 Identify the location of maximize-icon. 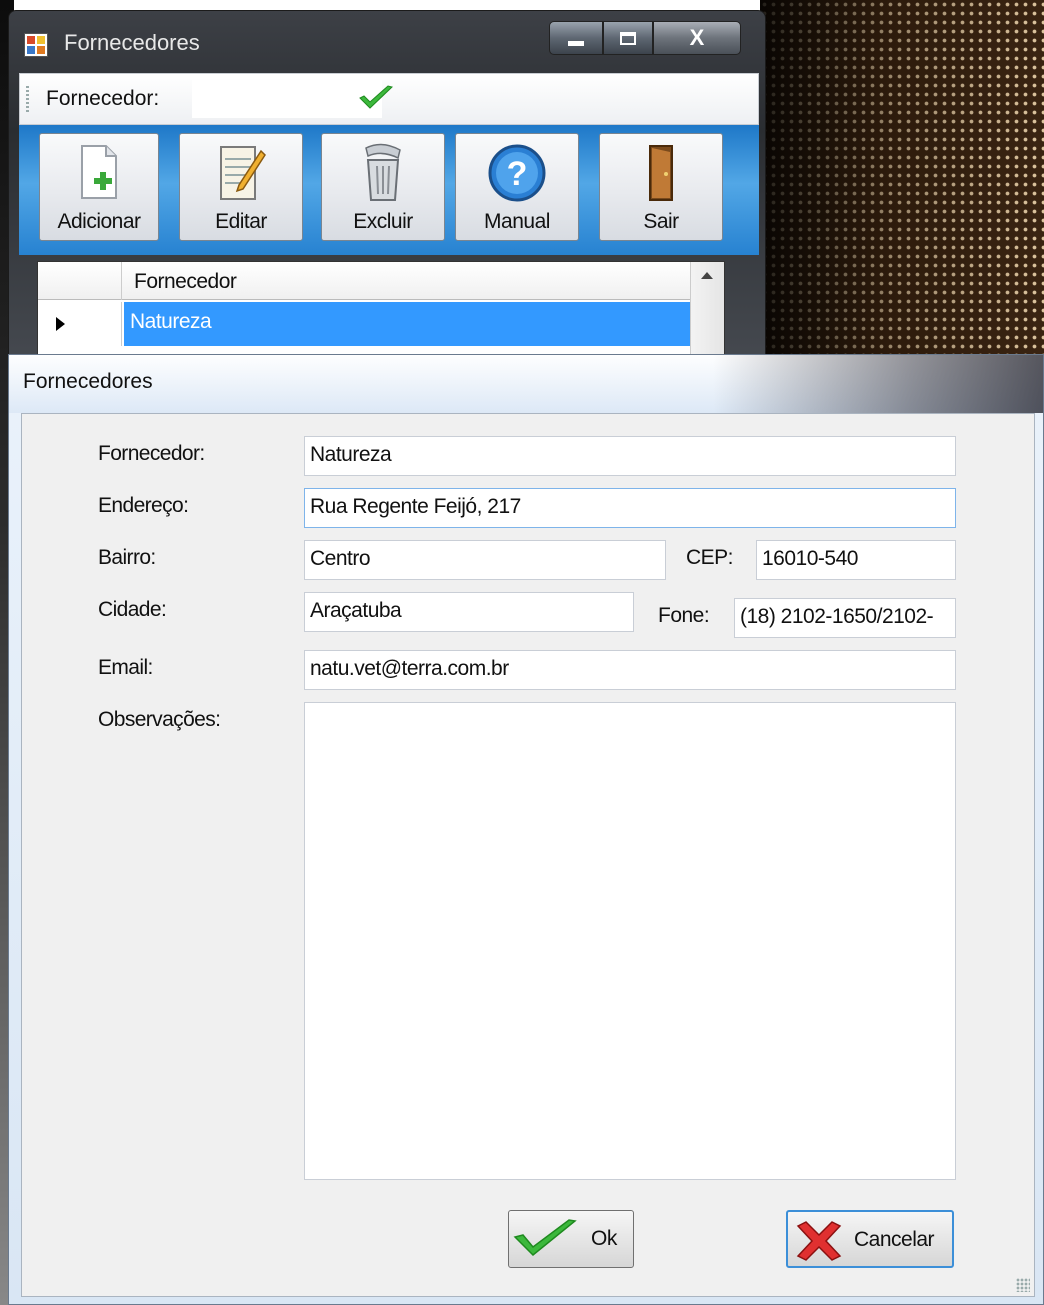
(628, 38).